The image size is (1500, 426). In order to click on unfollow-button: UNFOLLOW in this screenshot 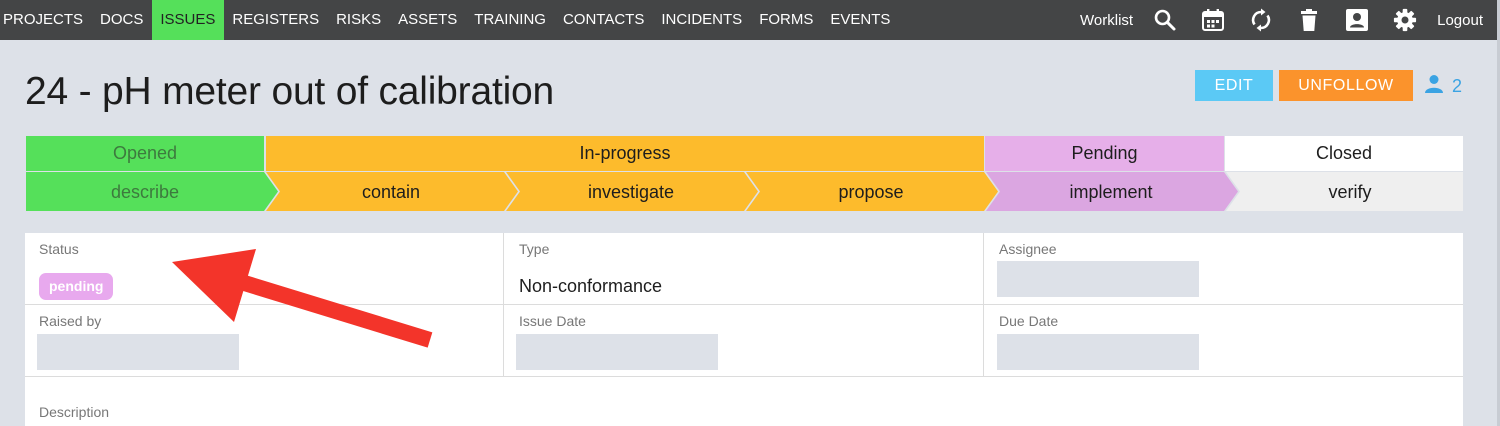, I will do `click(1346, 85)`.